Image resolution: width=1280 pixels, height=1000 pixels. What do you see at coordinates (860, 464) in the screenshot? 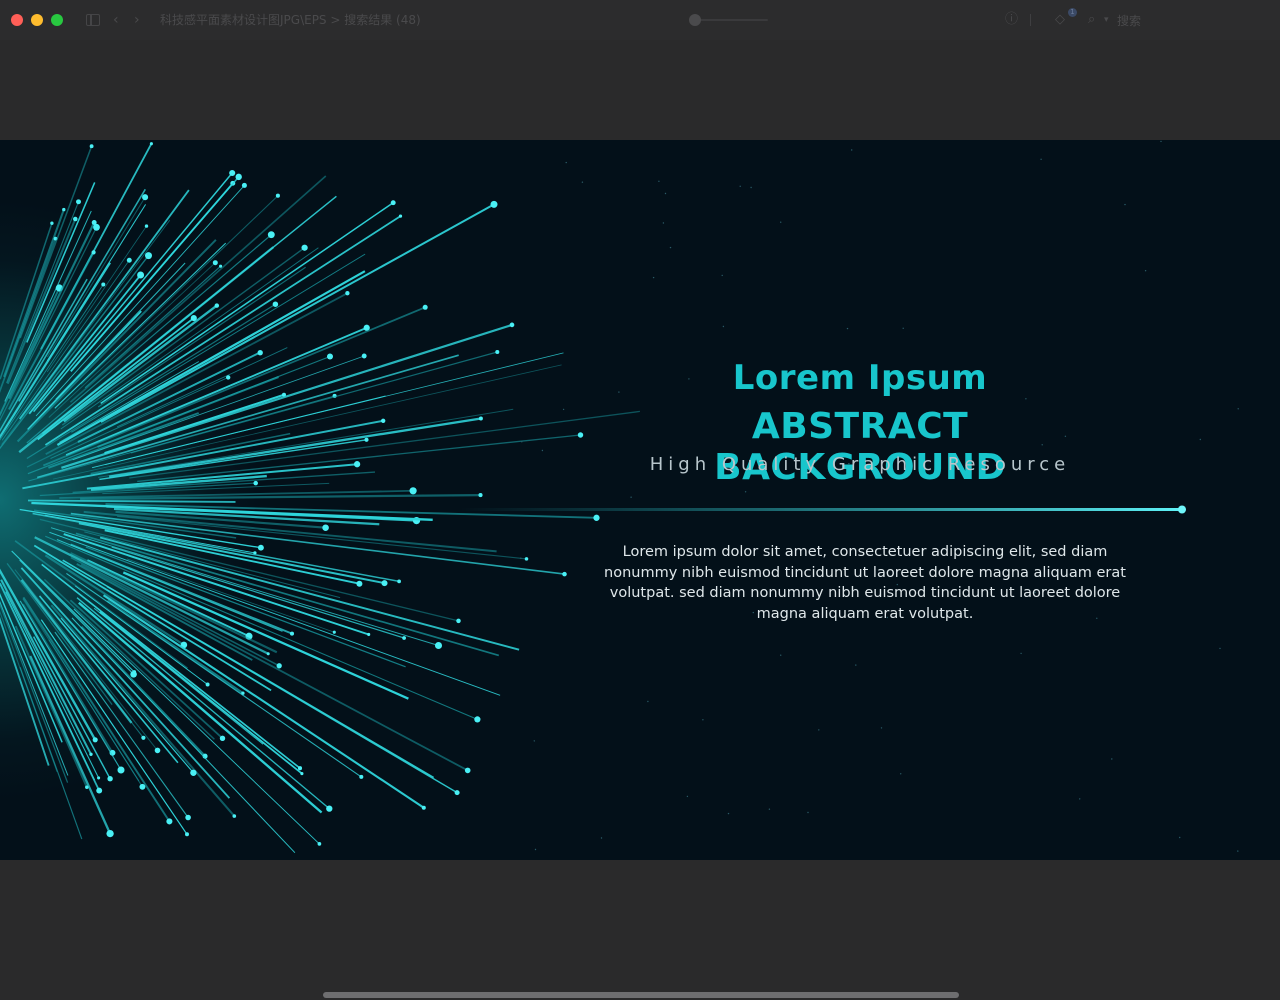
I see `image-tagline: High Quality Graphic Resource` at bounding box center [860, 464].